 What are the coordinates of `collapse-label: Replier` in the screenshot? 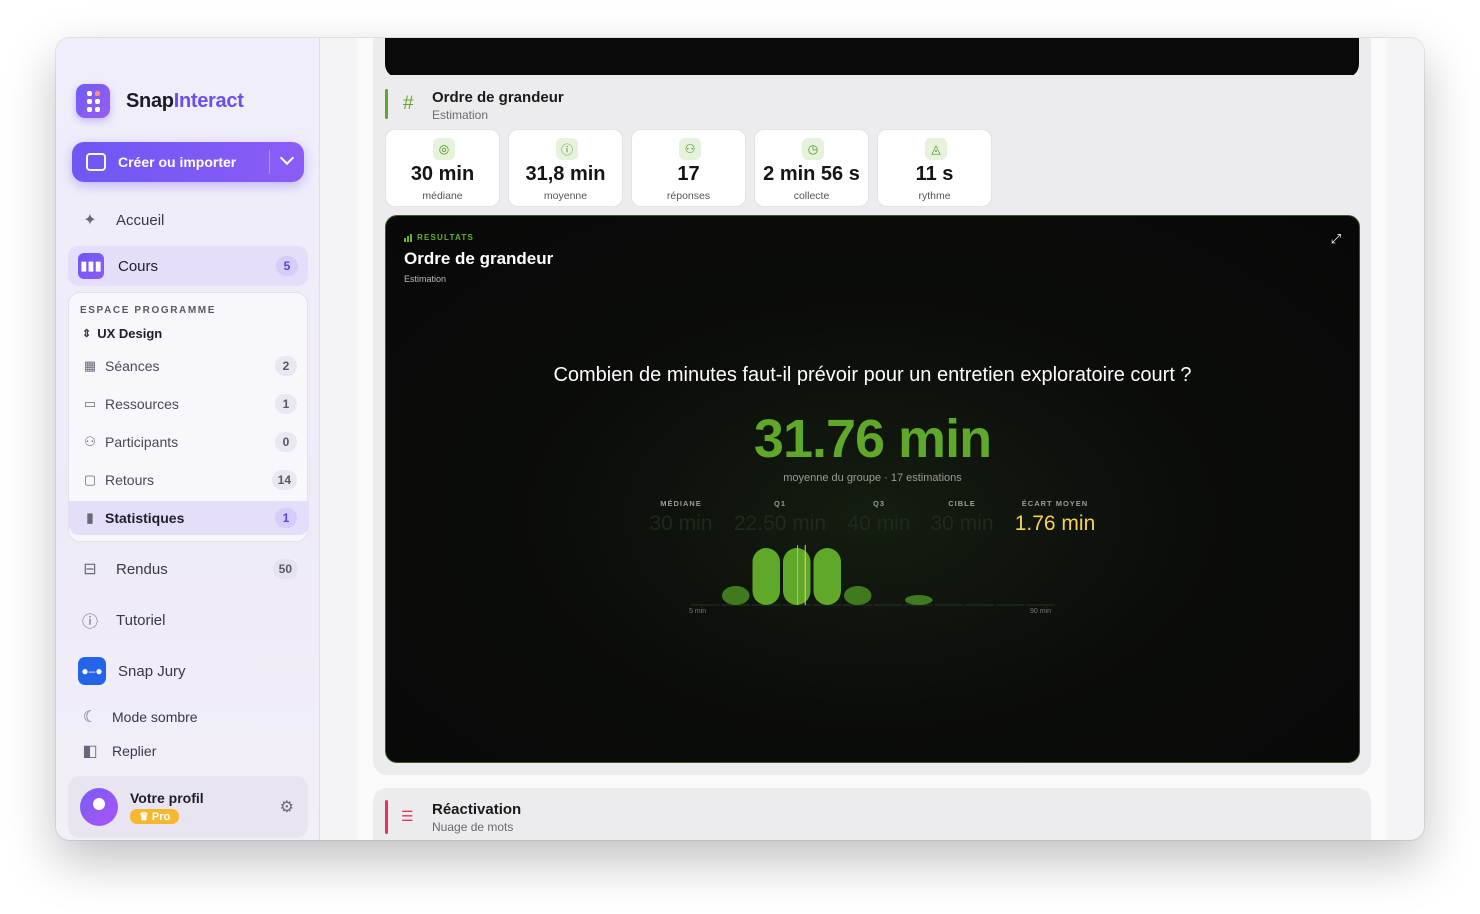 It's located at (134, 751).